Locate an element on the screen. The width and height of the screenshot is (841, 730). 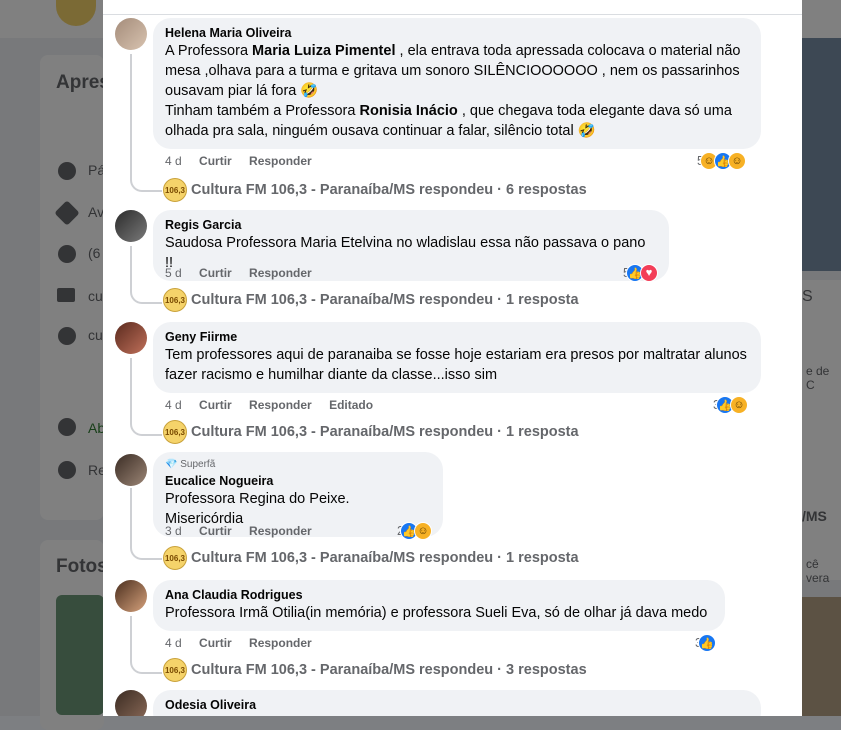
tongue-reaction-icon: ☺ is located at coordinates (736, 161).